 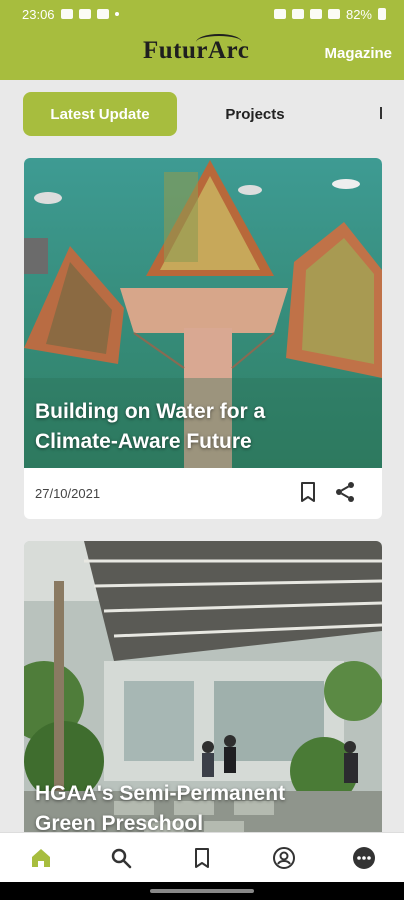 I want to click on alarm-icon, so click(x=279, y=14).